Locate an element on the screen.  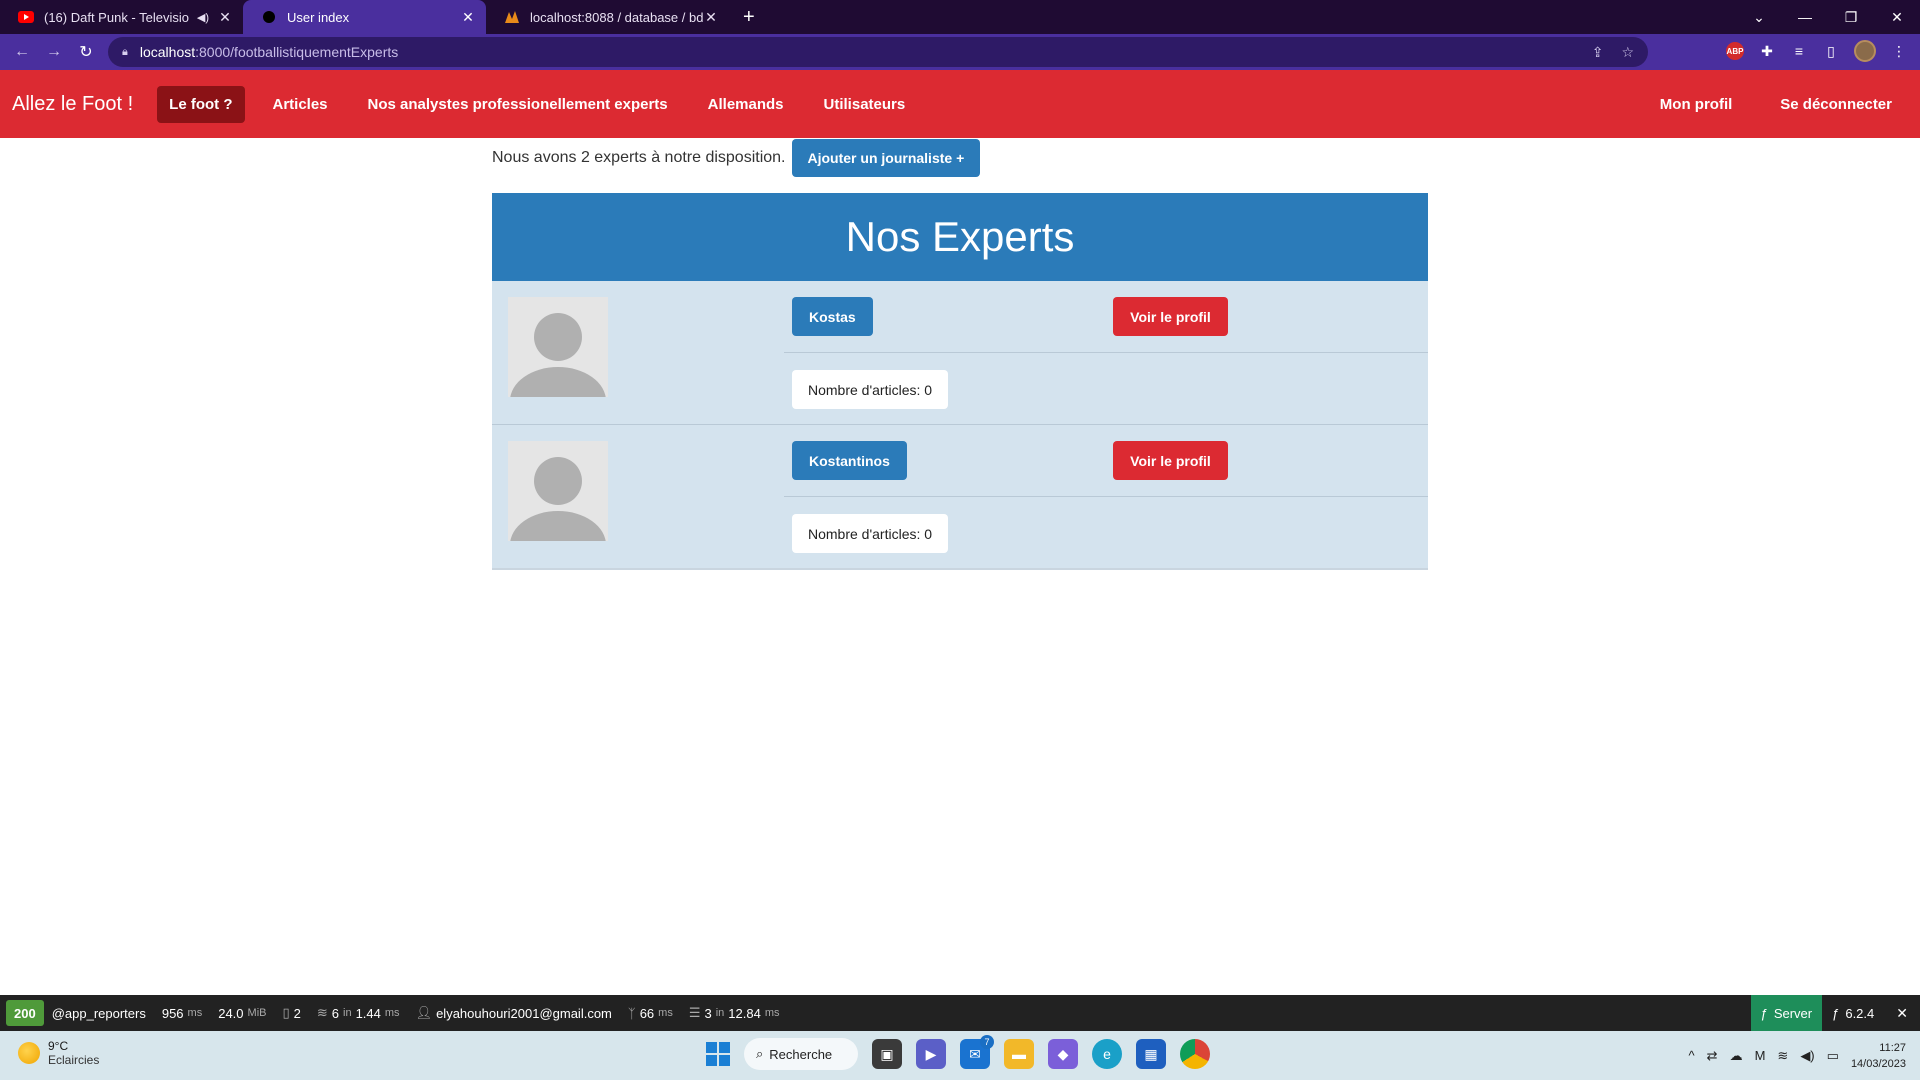
site-brand: Allez le Foot ! is located at coordinates (72, 104).